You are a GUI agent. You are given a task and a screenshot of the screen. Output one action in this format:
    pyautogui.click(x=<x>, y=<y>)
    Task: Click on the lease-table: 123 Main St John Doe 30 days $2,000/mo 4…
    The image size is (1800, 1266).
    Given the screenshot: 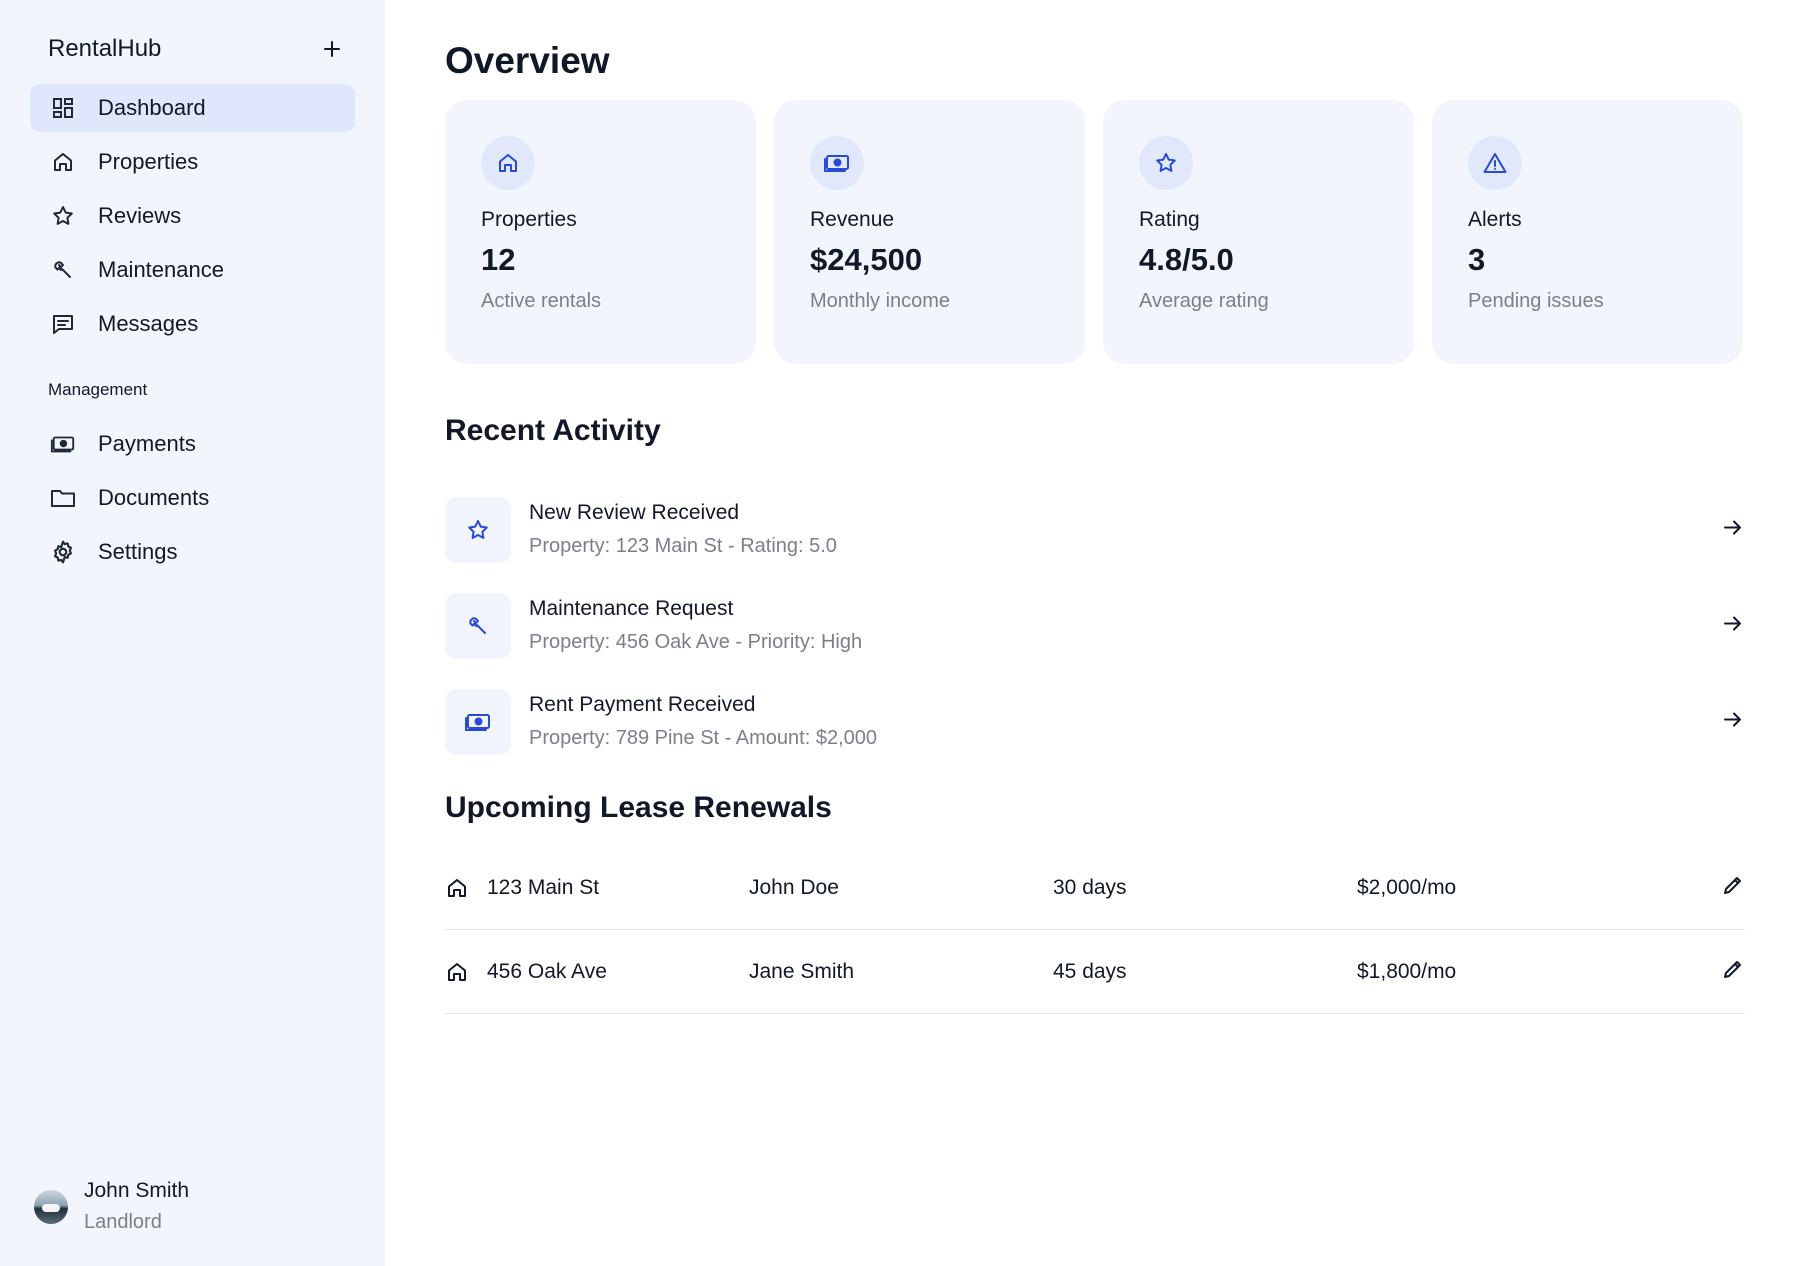 What is the action you would take?
    pyautogui.click(x=1095, y=930)
    